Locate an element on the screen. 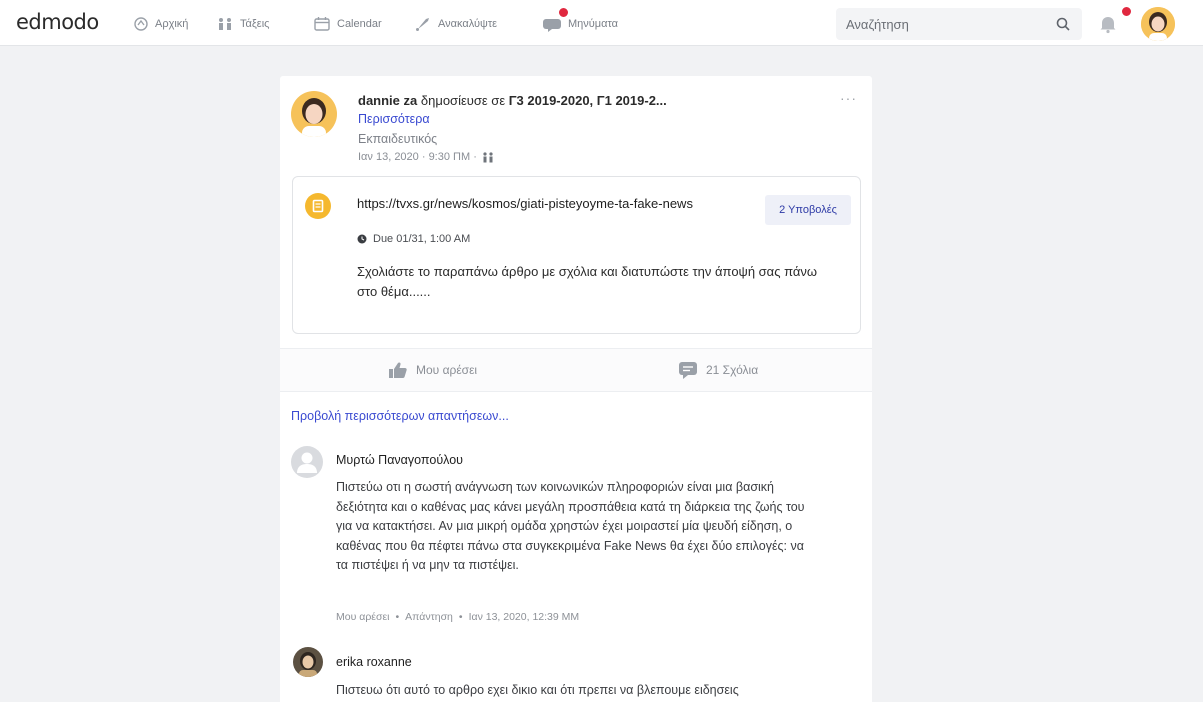 The height and width of the screenshot is (702, 1203). nav-home-label: Αρχική is located at coordinates (172, 24).